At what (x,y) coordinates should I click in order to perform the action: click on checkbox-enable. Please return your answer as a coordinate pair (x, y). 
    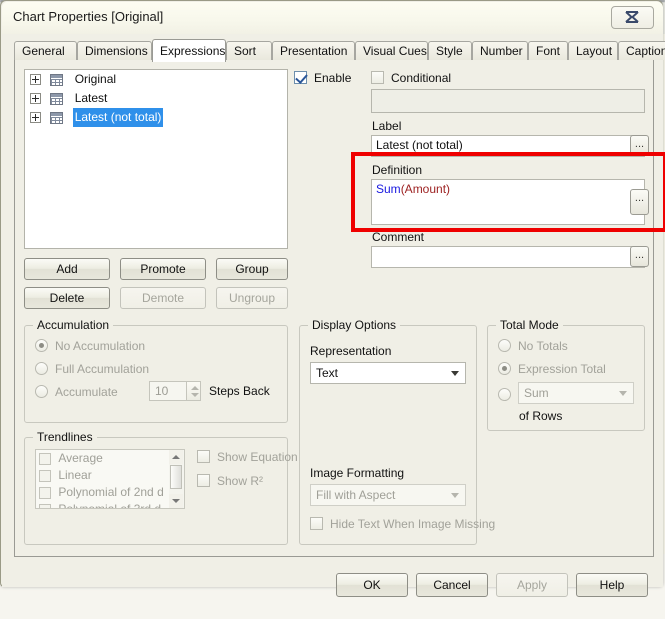
    Looking at the image, I should click on (300, 77).